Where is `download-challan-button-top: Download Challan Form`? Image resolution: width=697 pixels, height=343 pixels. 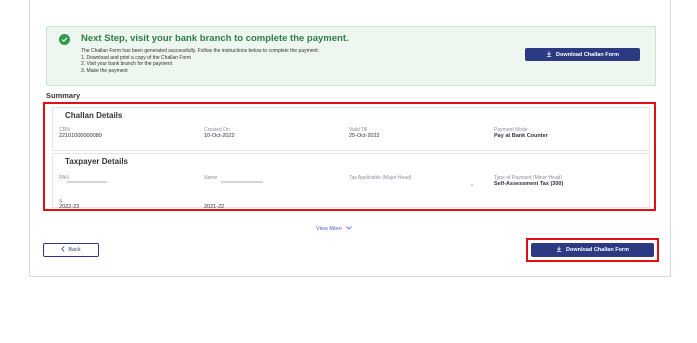 download-challan-button-top: Download Challan Form is located at coordinates (582, 54).